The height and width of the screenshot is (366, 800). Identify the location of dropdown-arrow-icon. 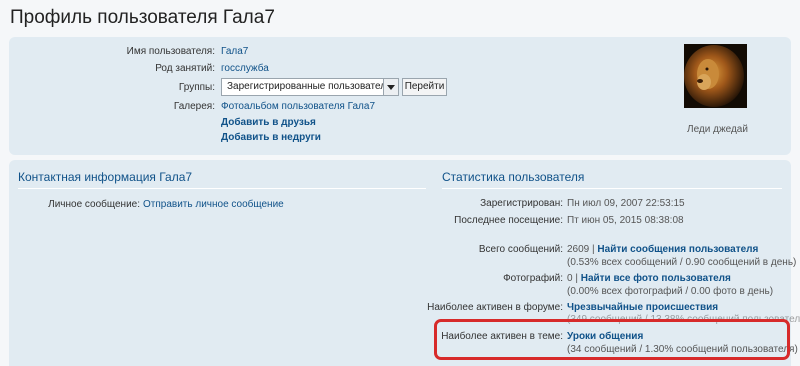
(390, 87).